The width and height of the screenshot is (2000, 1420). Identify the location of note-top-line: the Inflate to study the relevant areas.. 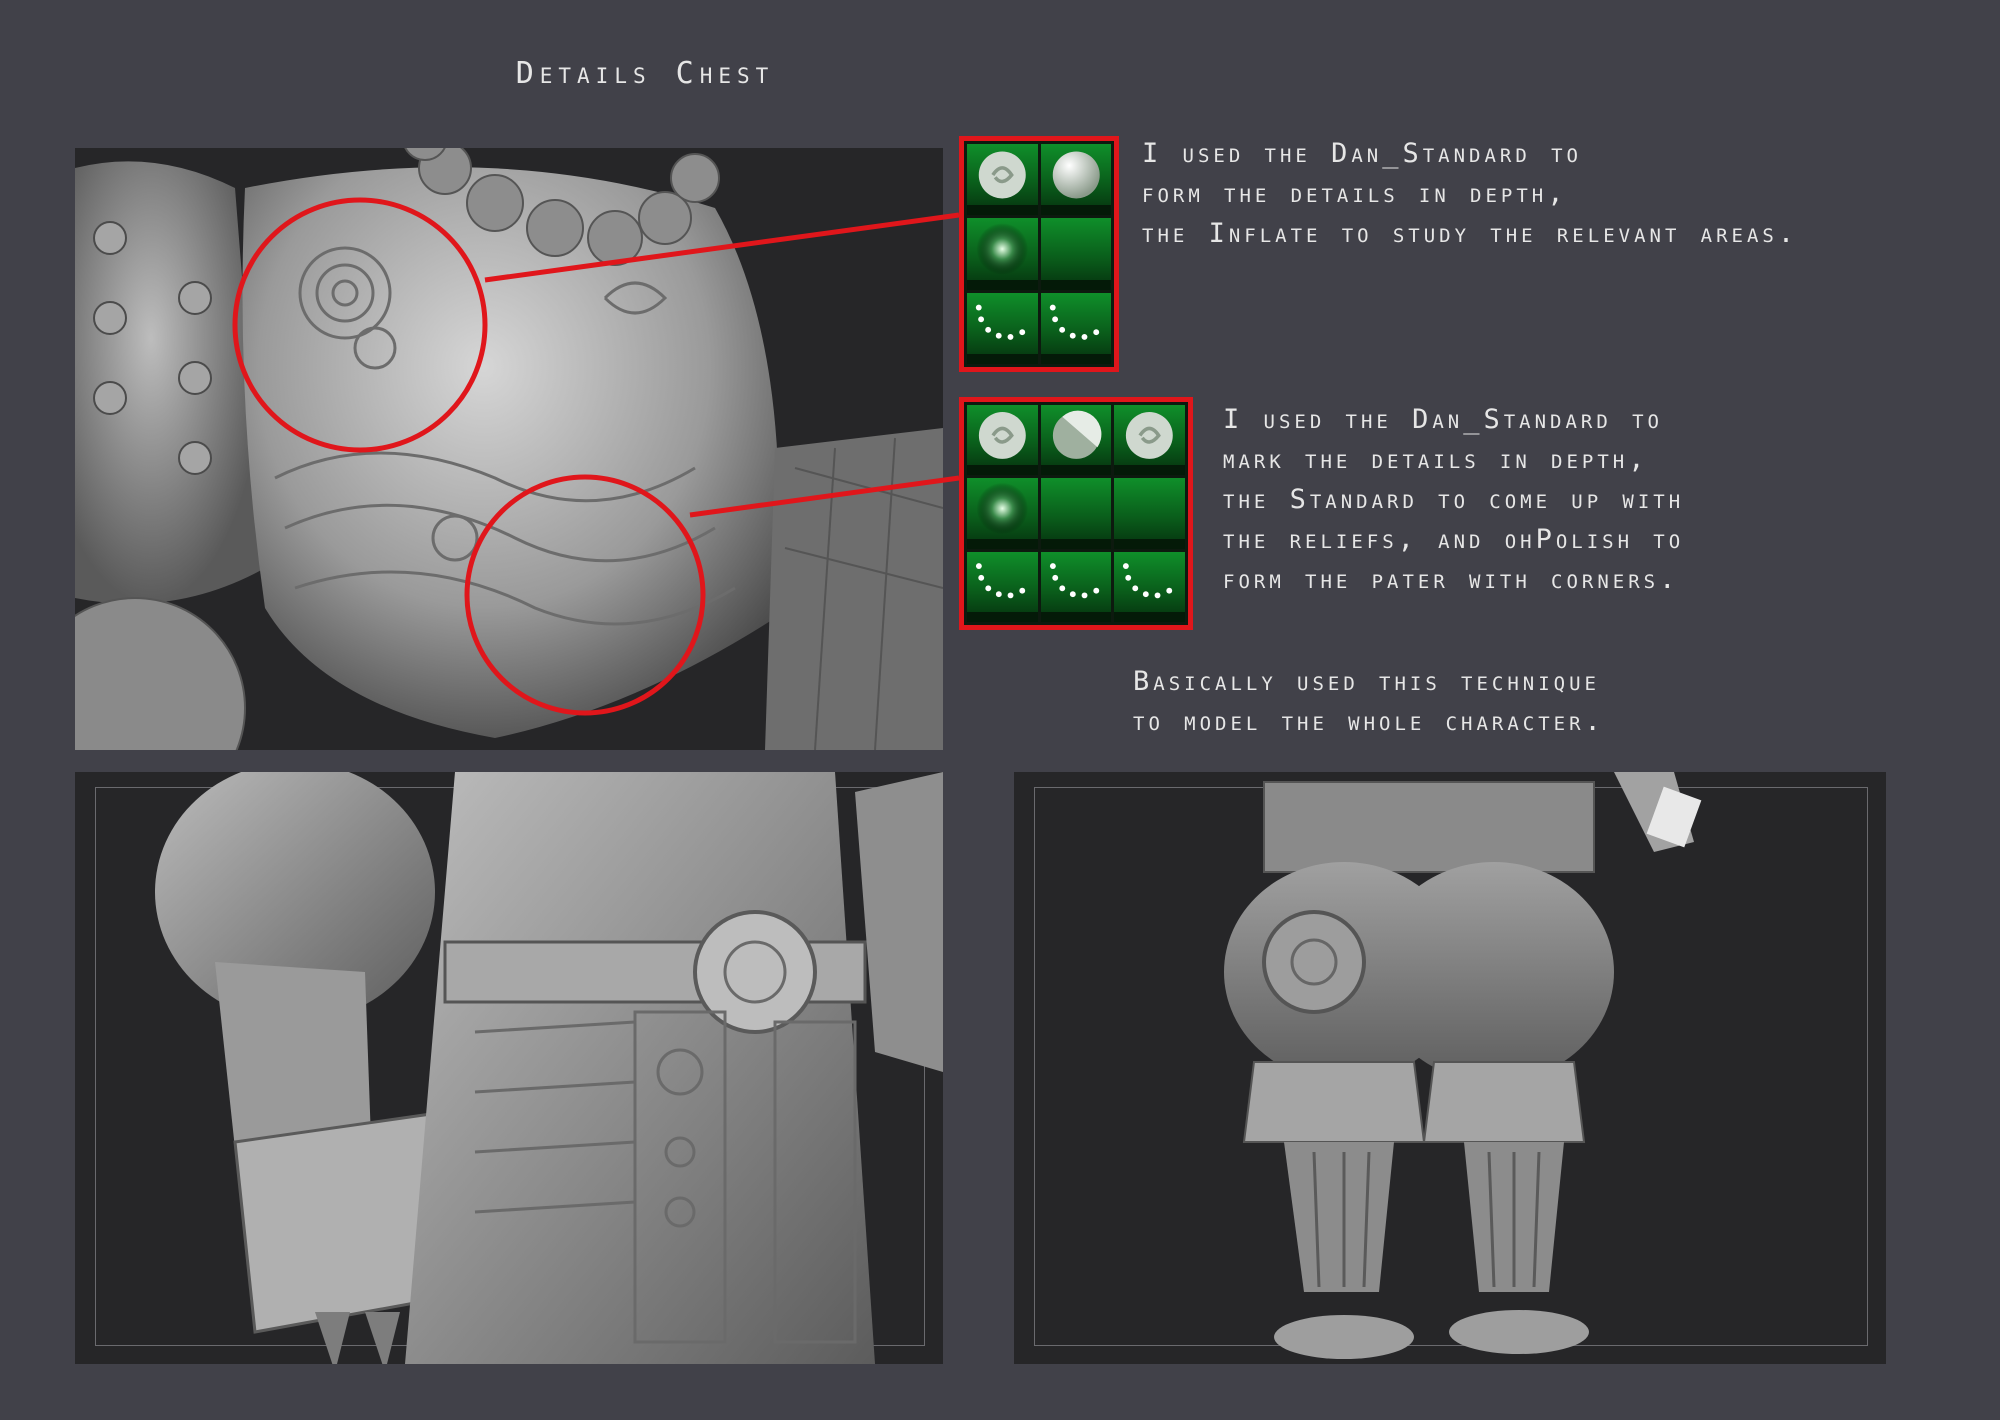
(1470, 233).